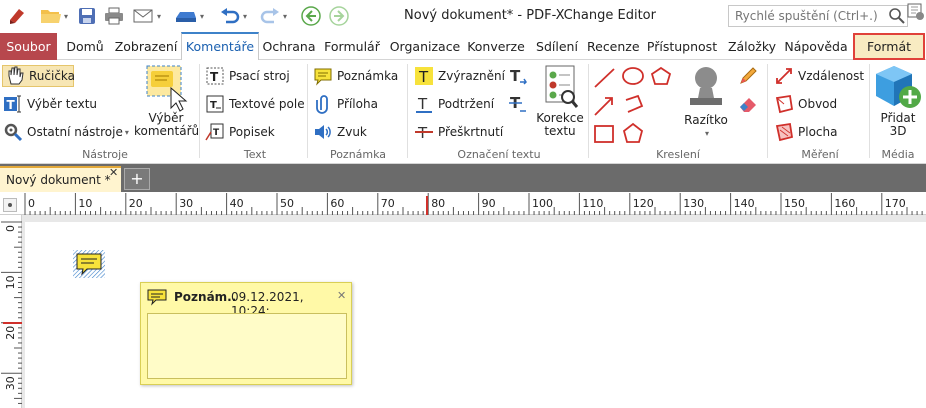 This screenshot has height=408, width=926. I want to click on undo-icon: ▾, so click(233, 16).